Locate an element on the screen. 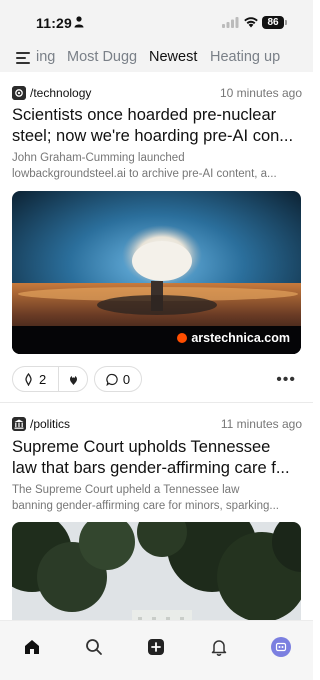  comment-icon is located at coordinates (112, 379).